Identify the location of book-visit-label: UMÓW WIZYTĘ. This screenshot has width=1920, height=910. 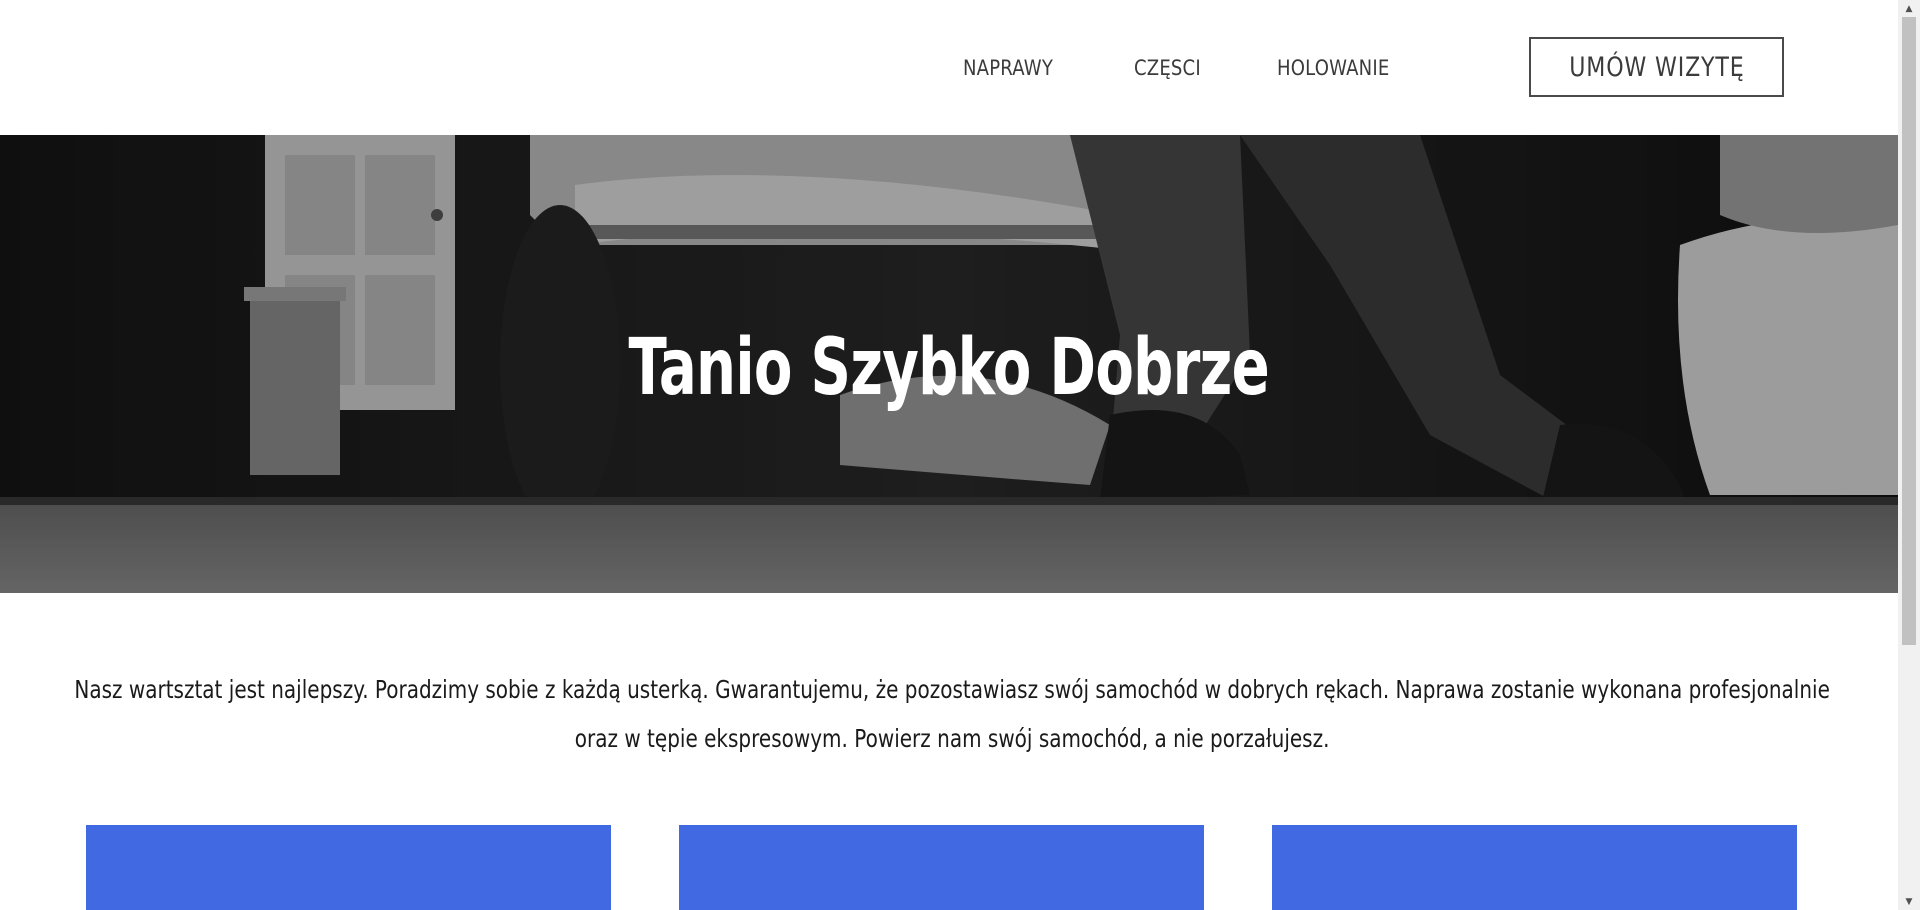
(1656, 67).